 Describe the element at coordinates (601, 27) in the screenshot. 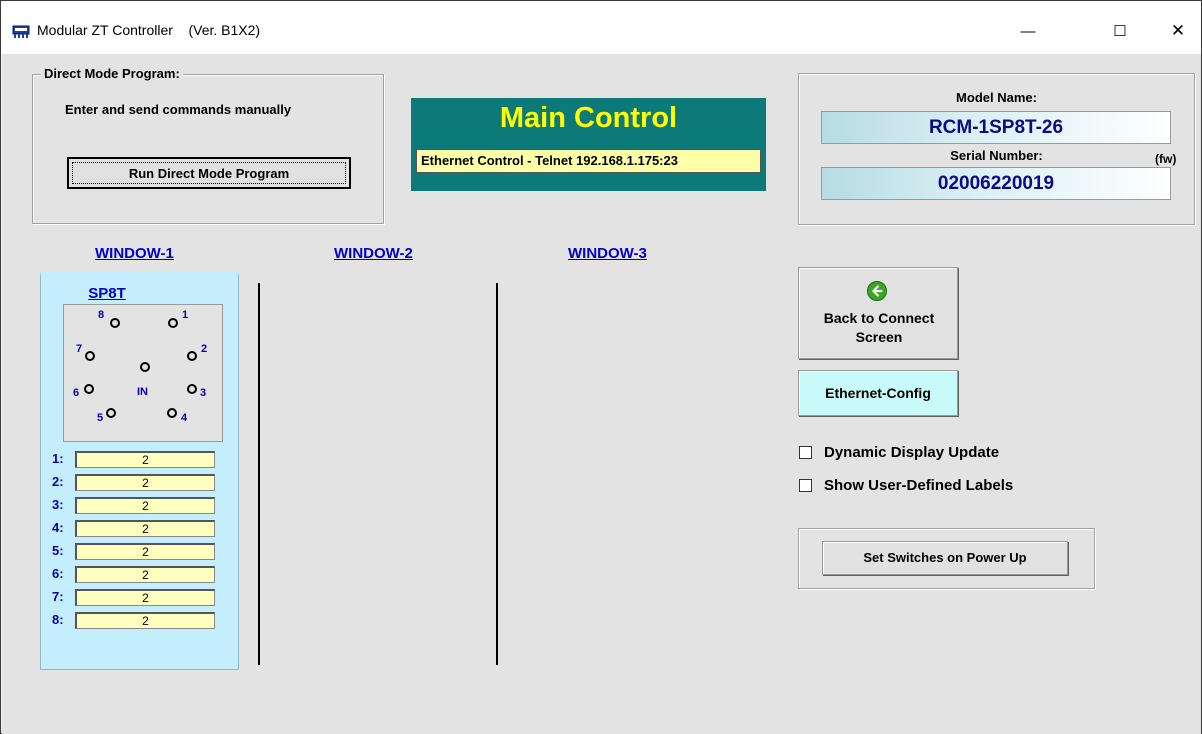

I see `title-bar: Modular ZT Controller (Ver. B1X2) — ☐ ✕` at that location.